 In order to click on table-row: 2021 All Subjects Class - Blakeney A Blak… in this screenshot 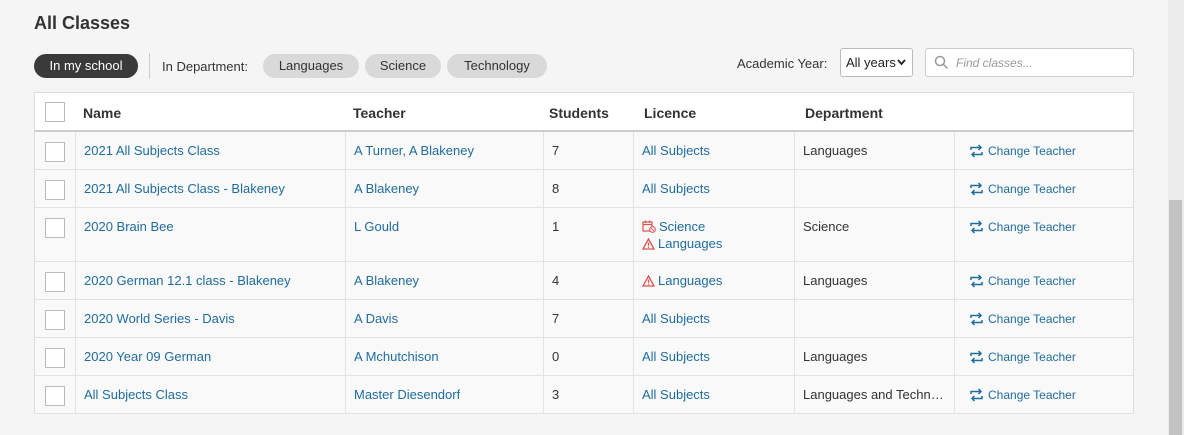, I will do `click(584, 189)`.